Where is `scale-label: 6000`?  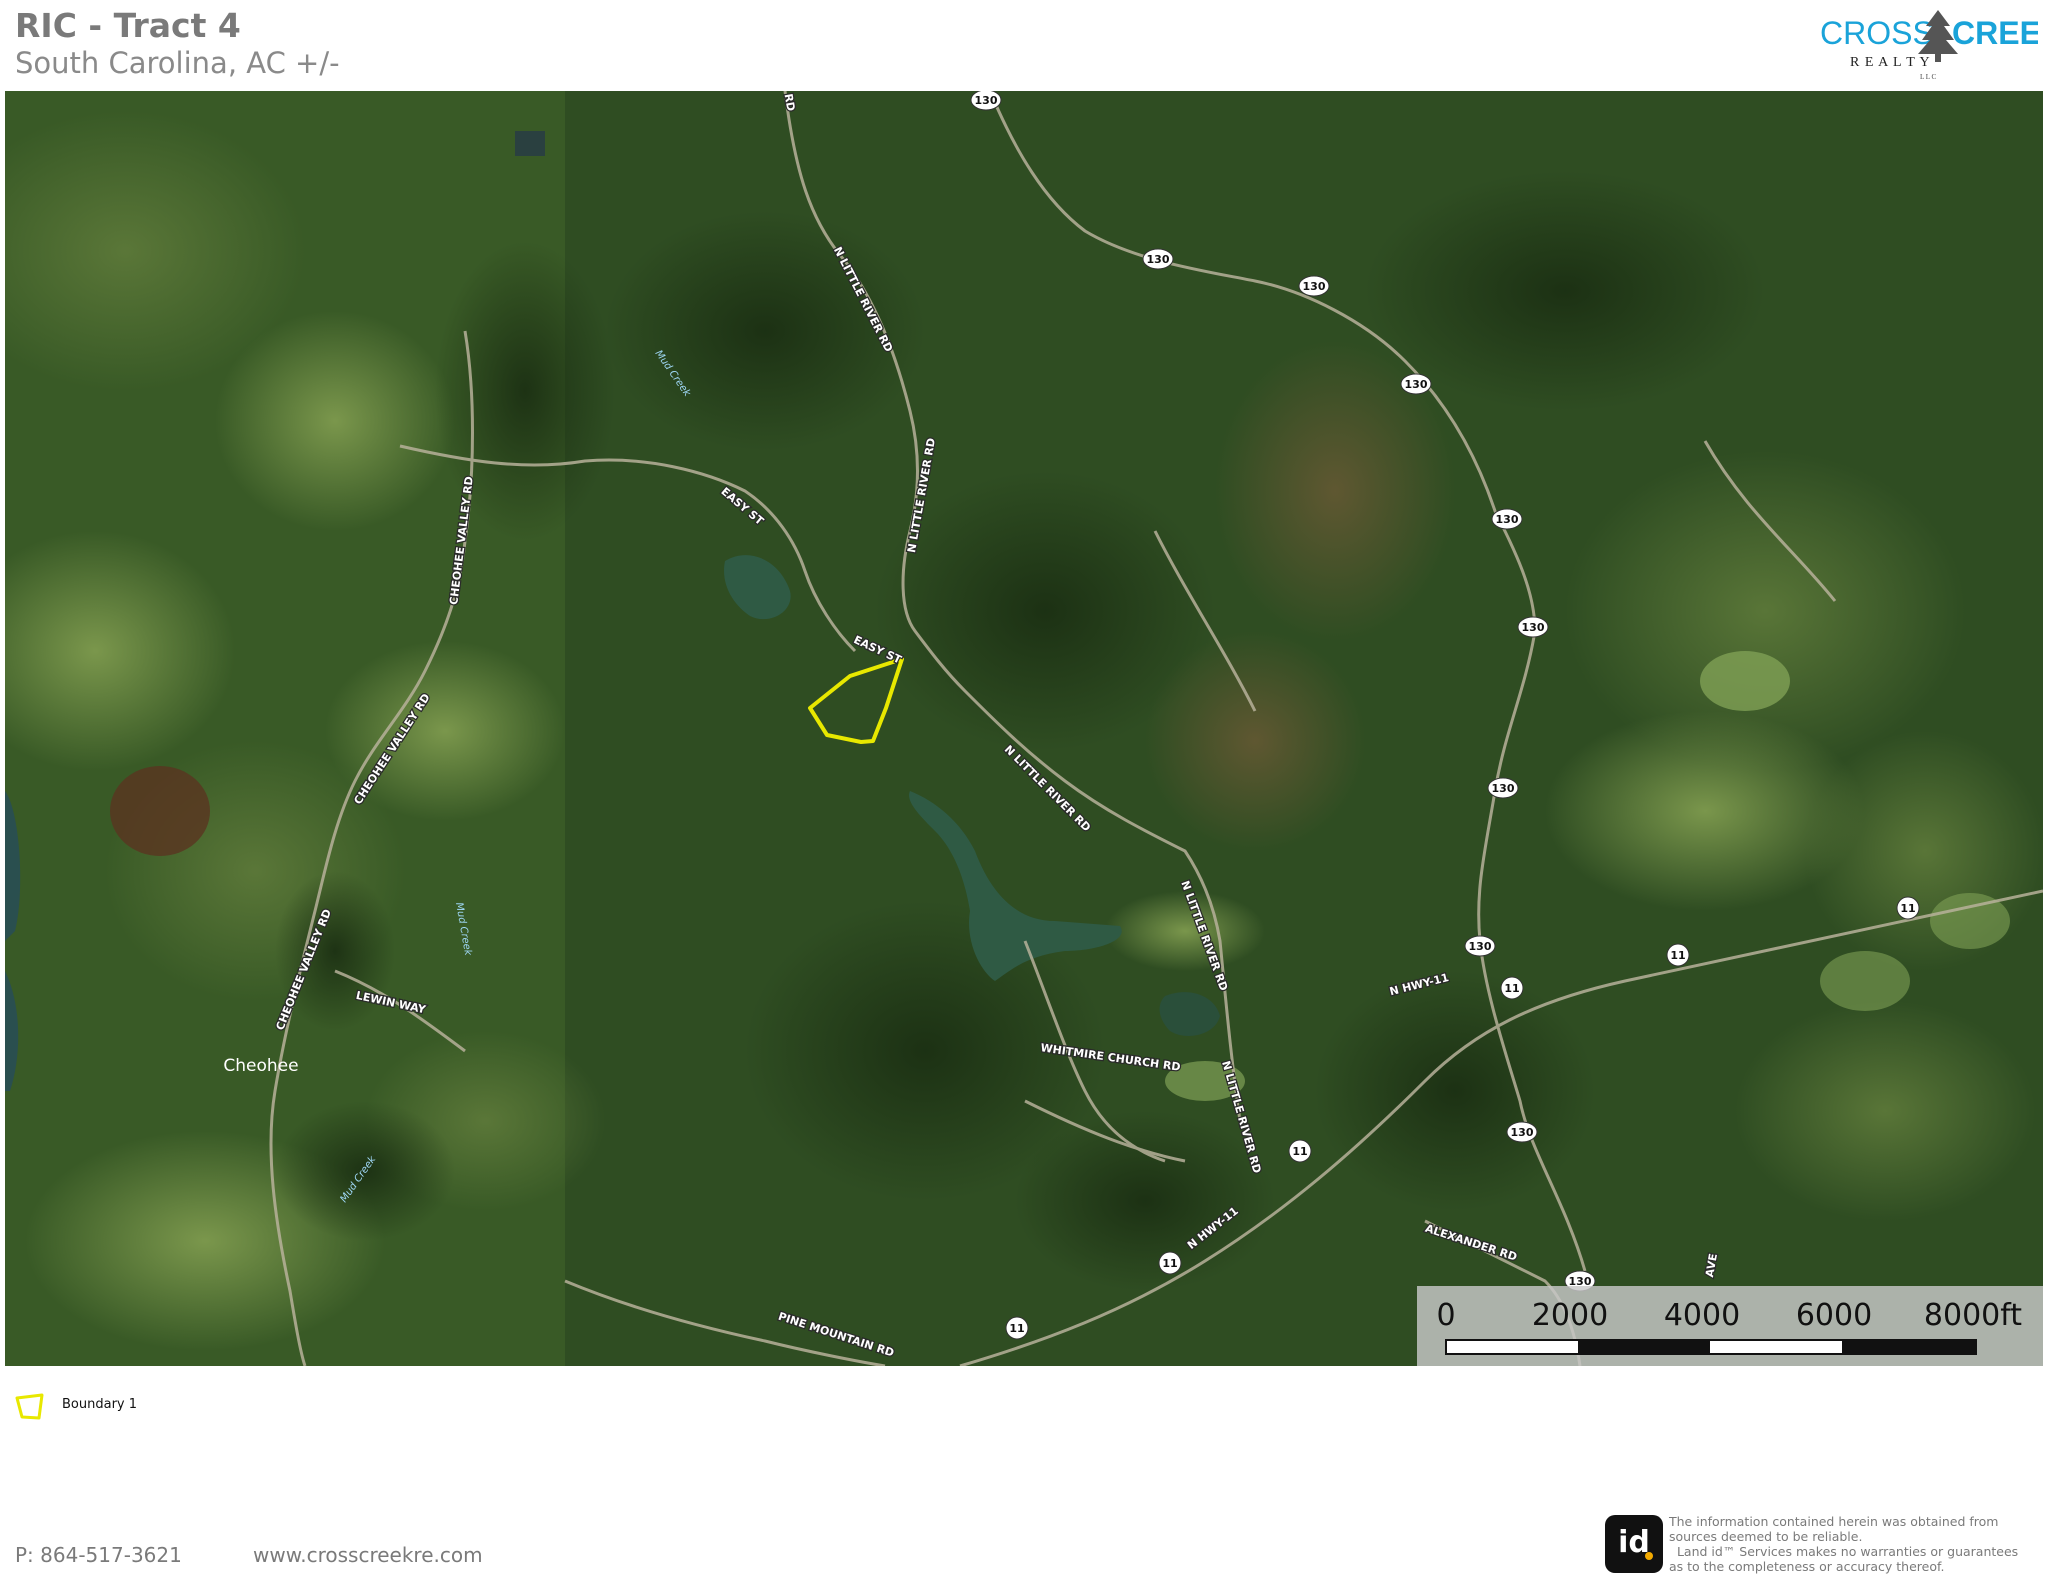 scale-label: 6000 is located at coordinates (1834, 1315).